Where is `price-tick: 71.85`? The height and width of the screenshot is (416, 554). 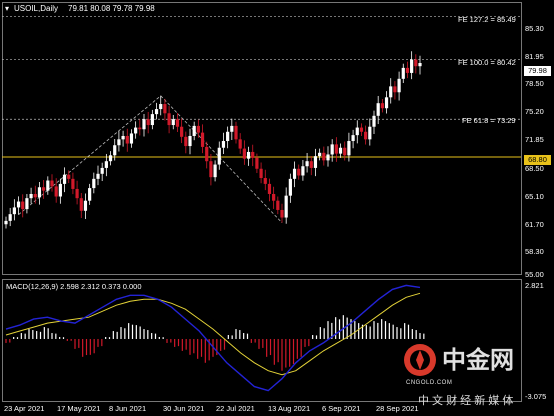
price-tick: 71.85 is located at coordinates (534, 139).